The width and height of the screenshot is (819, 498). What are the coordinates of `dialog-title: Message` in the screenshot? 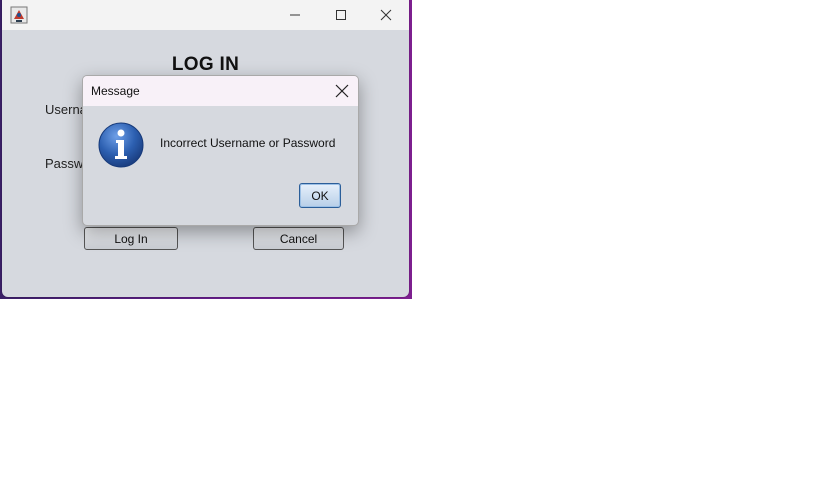 It's located at (115, 91).